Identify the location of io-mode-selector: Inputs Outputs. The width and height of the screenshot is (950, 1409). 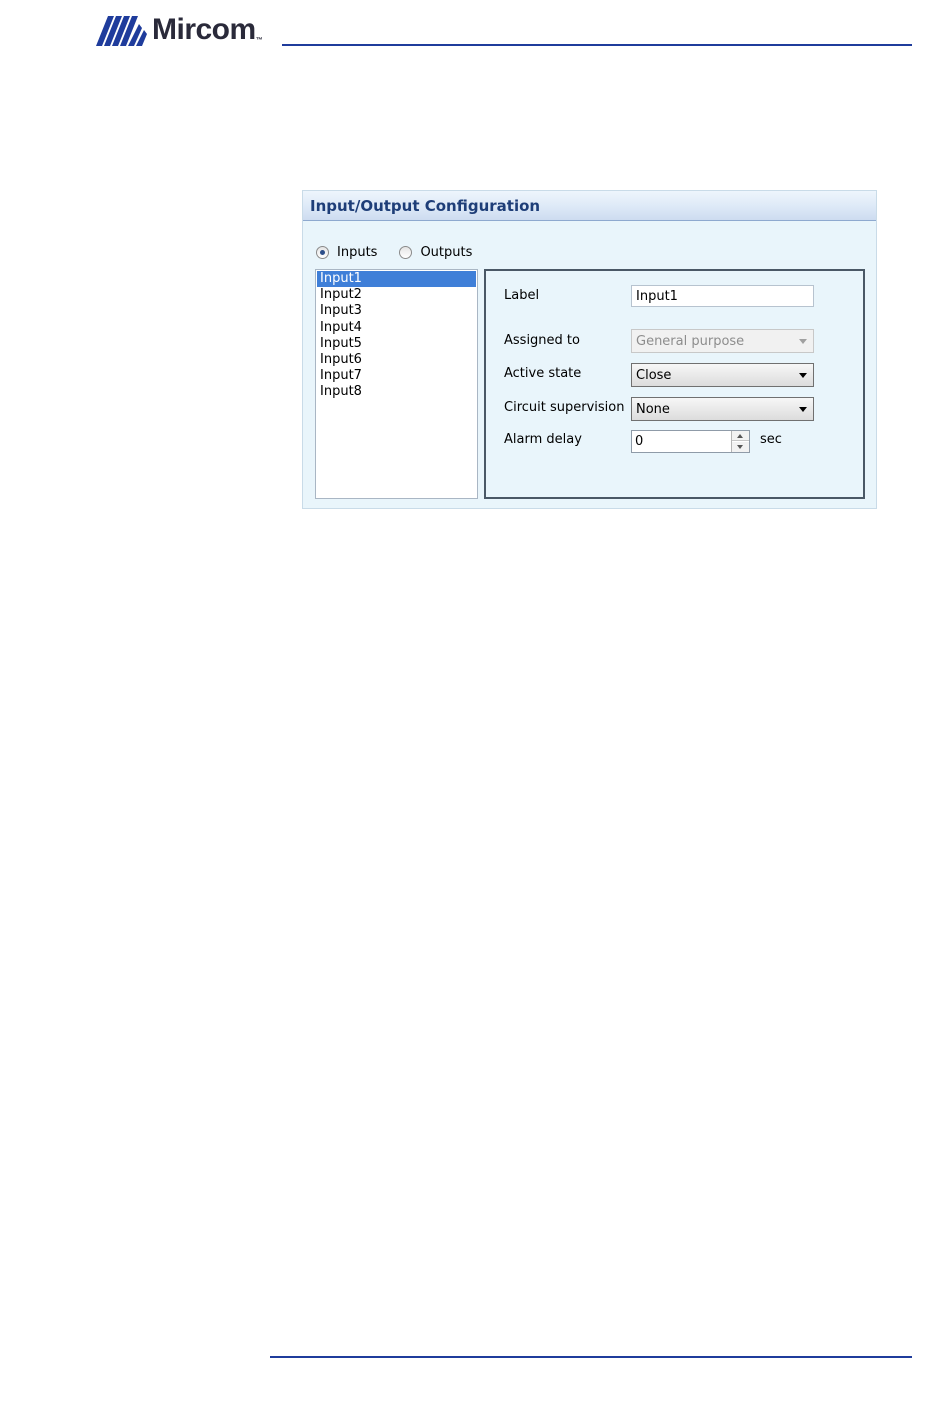
(405, 252).